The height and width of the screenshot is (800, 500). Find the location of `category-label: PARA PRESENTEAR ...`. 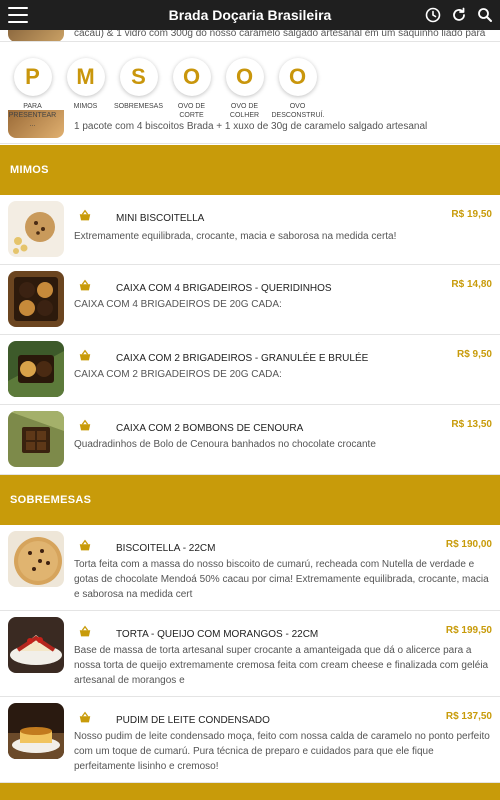

category-label: PARA PRESENTEAR ... is located at coordinates (32, 115).